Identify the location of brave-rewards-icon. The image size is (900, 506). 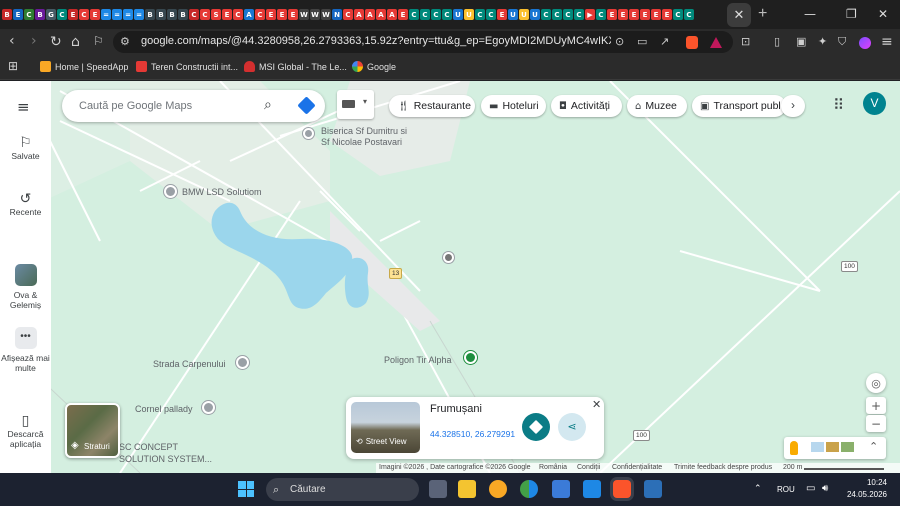
(716, 42).